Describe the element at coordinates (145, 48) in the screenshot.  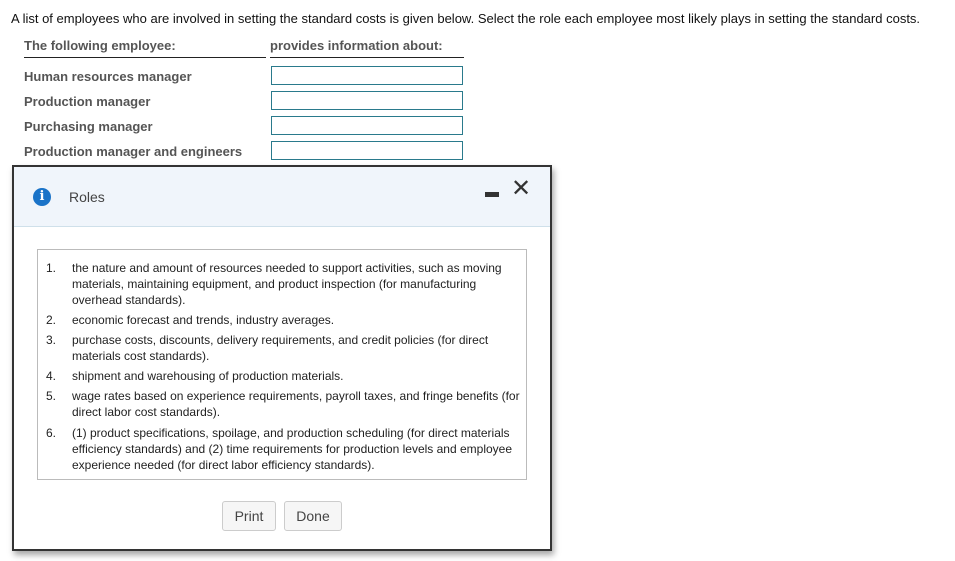
I see `header-employee: The following employee:` at that location.